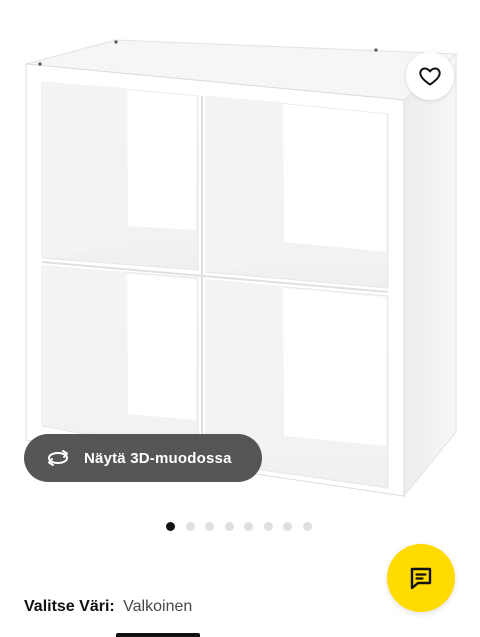 This screenshot has height=637, width=480. I want to click on carousel-dots, so click(244, 526).